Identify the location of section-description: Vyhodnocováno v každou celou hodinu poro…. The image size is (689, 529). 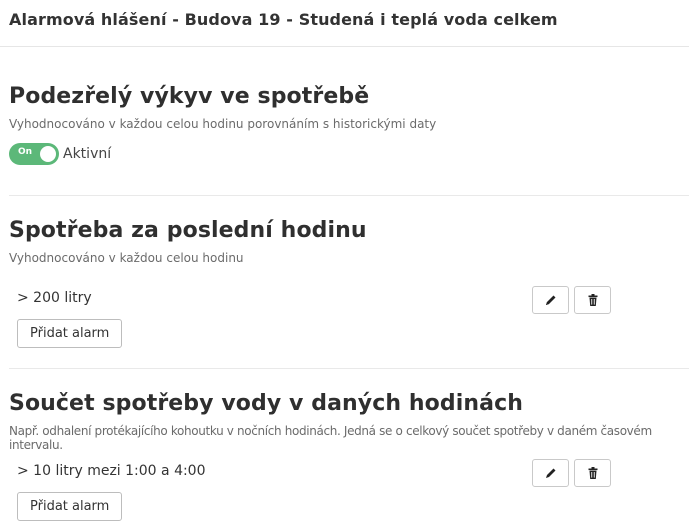
(223, 124).